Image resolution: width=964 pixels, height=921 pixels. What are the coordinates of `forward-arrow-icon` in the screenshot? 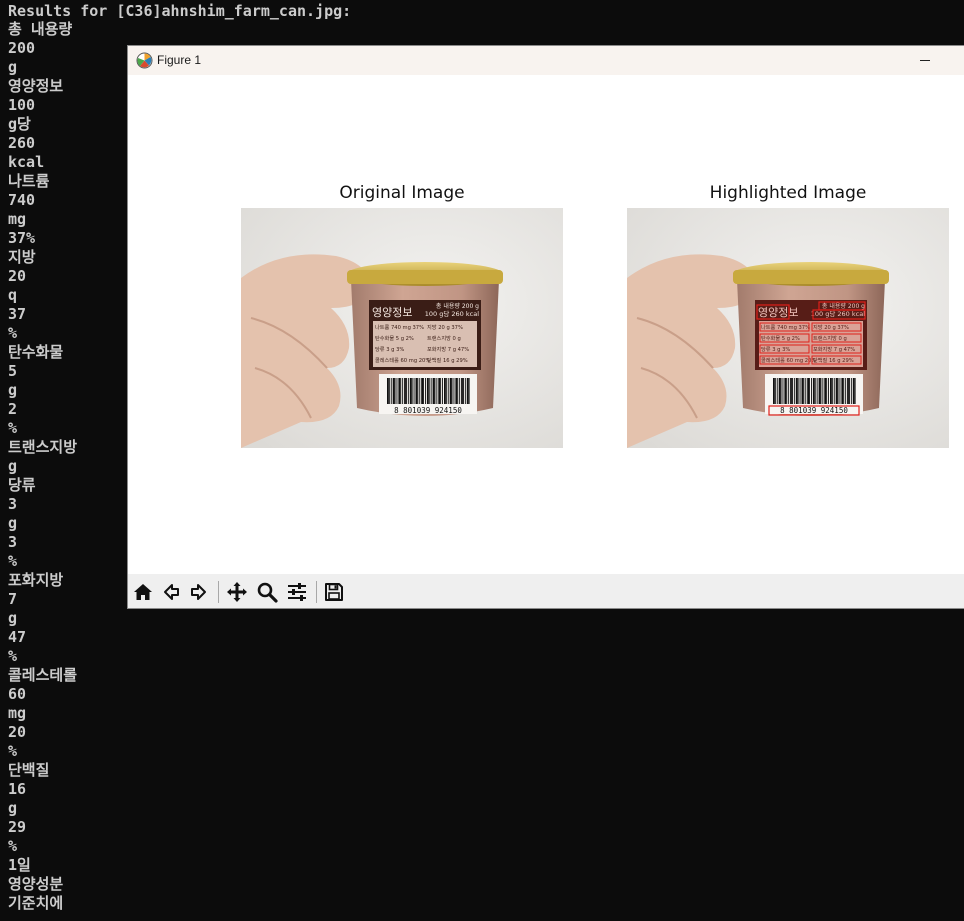 It's located at (198, 592).